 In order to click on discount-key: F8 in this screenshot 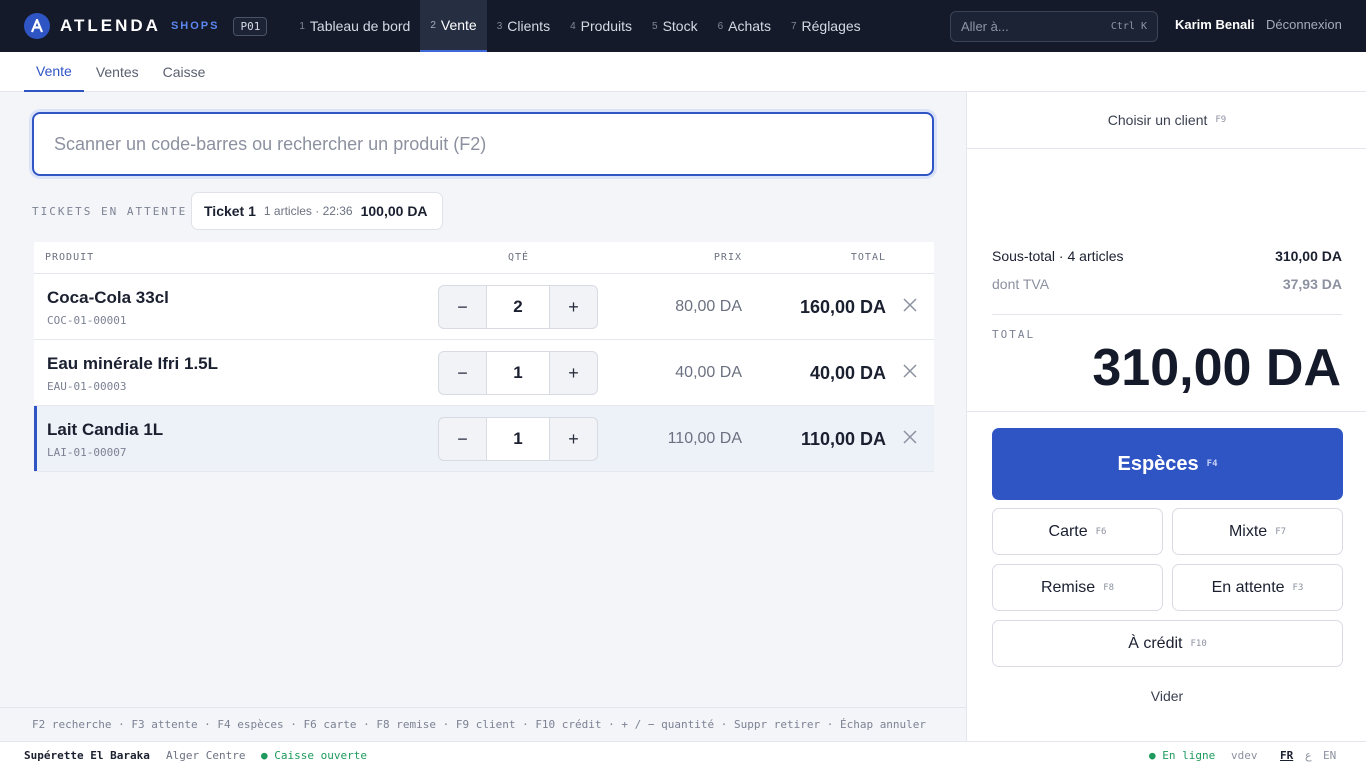, I will do `click(1109, 587)`.